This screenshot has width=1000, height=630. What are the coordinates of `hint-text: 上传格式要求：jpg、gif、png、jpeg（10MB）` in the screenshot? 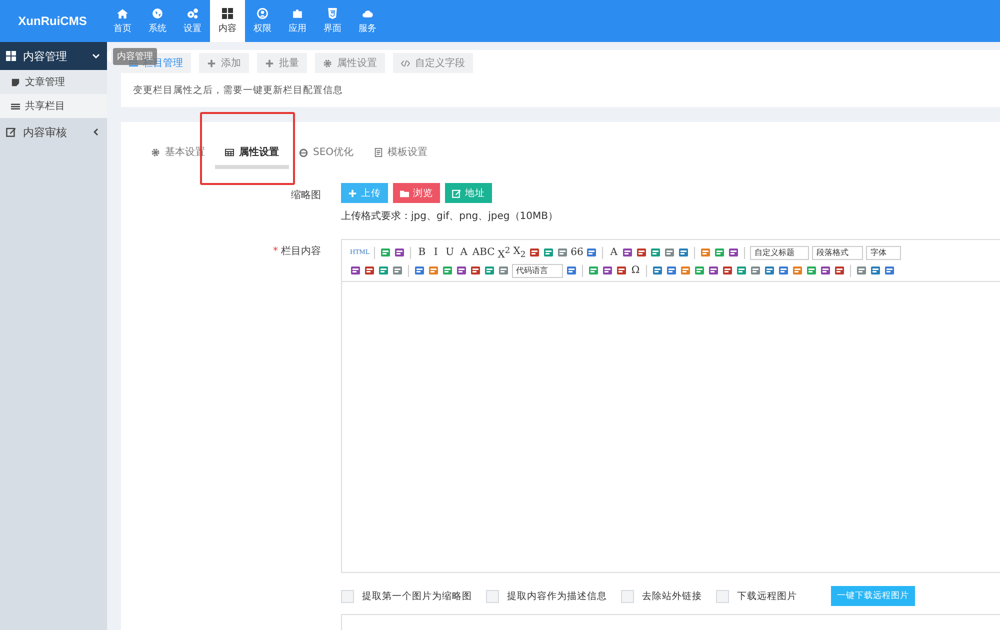 It's located at (450, 216).